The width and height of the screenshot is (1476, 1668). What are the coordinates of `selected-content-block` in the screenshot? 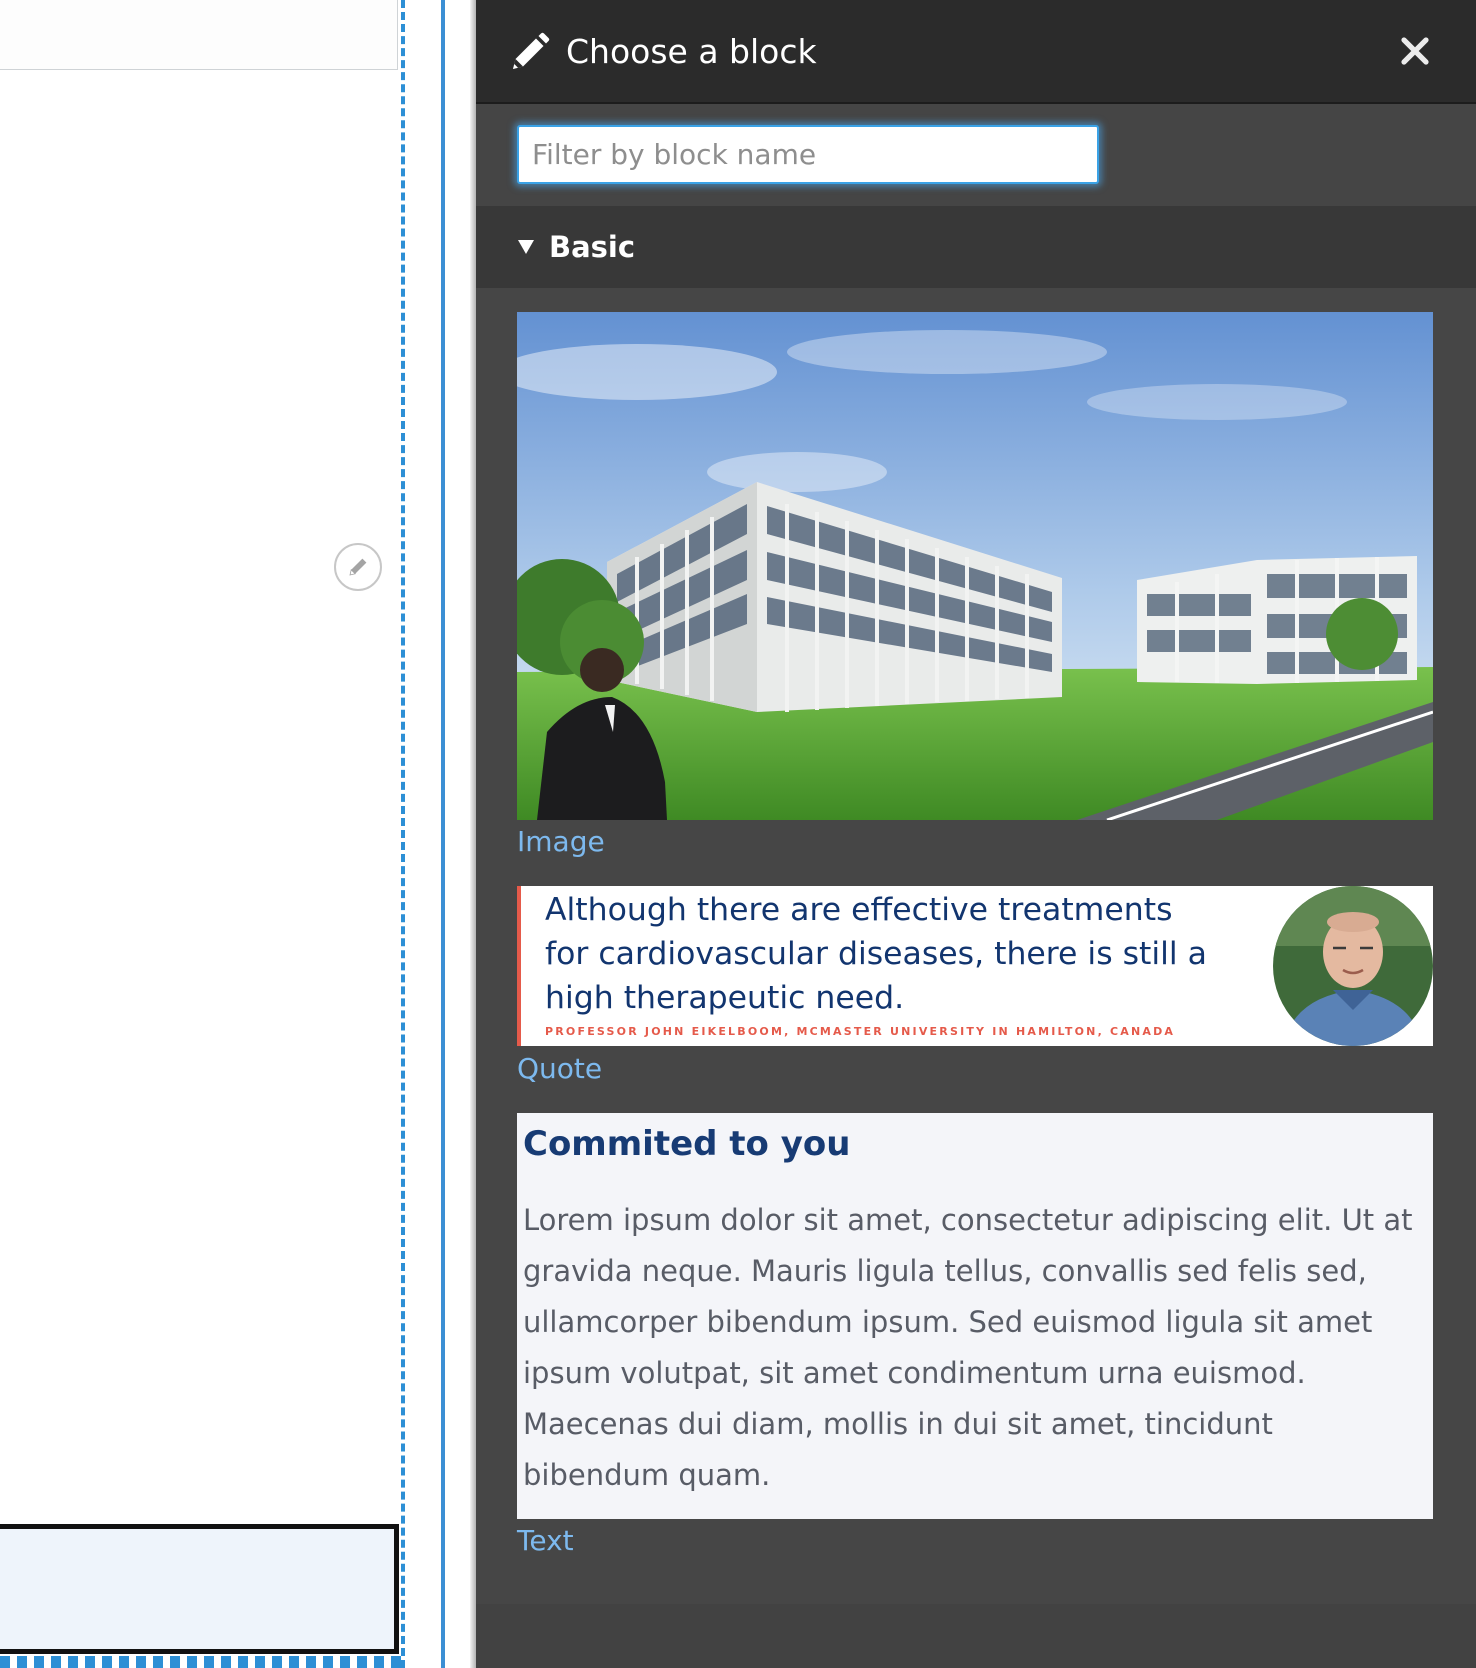 It's located at (199, 1589).